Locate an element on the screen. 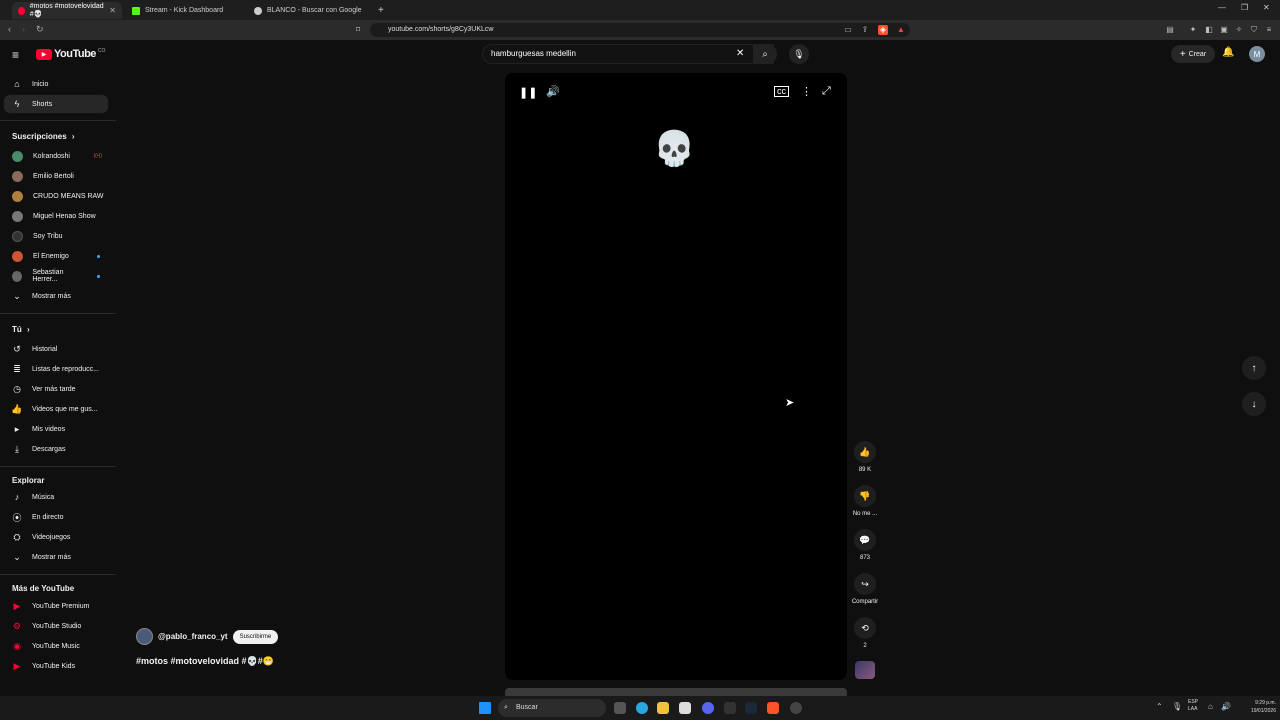  share-page-icon: ⇪ is located at coordinates (865, 30).